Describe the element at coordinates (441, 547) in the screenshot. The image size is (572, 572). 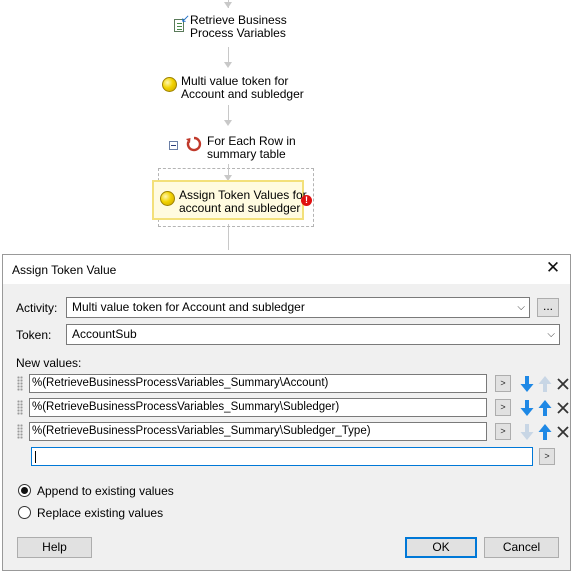
I see `ok-button: OK` at that location.